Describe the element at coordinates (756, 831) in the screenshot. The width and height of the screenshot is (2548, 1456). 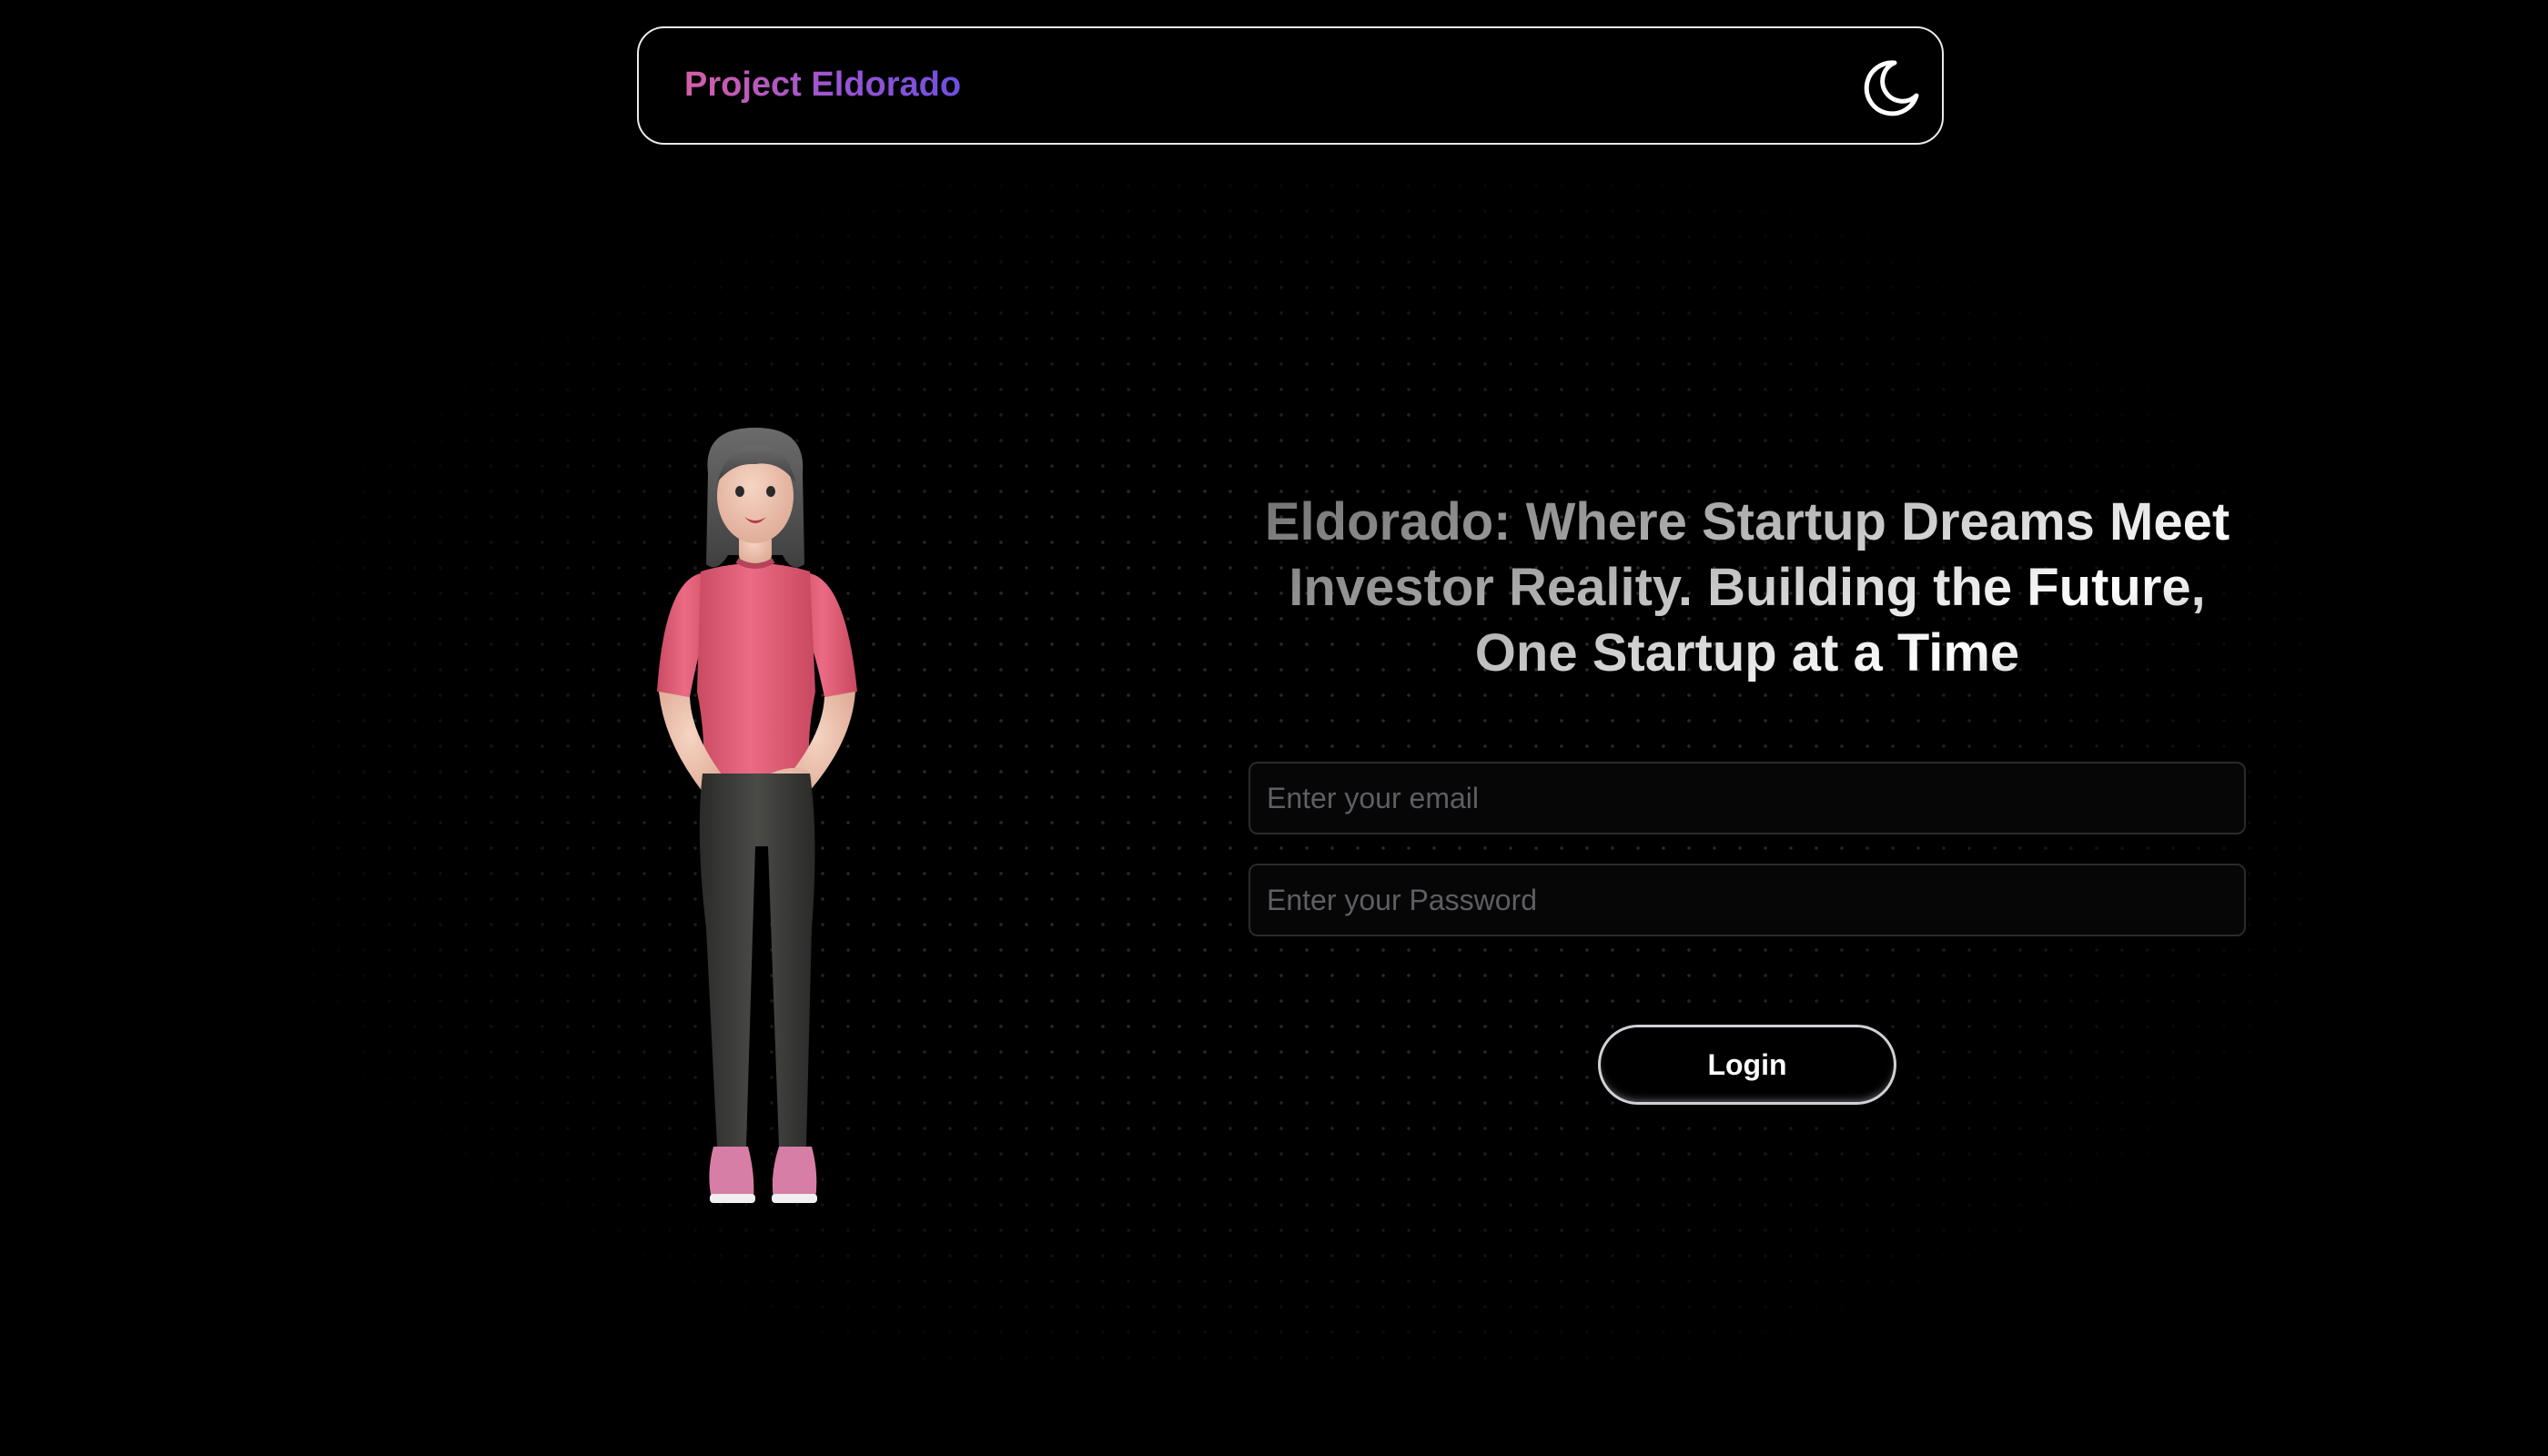
I see `person-illustration` at that location.